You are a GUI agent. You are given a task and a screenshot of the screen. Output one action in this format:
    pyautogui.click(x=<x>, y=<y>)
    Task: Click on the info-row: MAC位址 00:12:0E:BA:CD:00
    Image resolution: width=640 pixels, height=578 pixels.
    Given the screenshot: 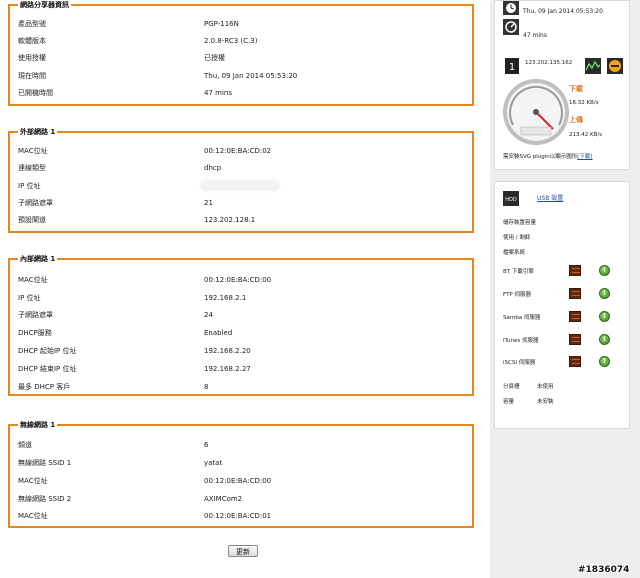 What is the action you would take?
    pyautogui.click(x=238, y=280)
    